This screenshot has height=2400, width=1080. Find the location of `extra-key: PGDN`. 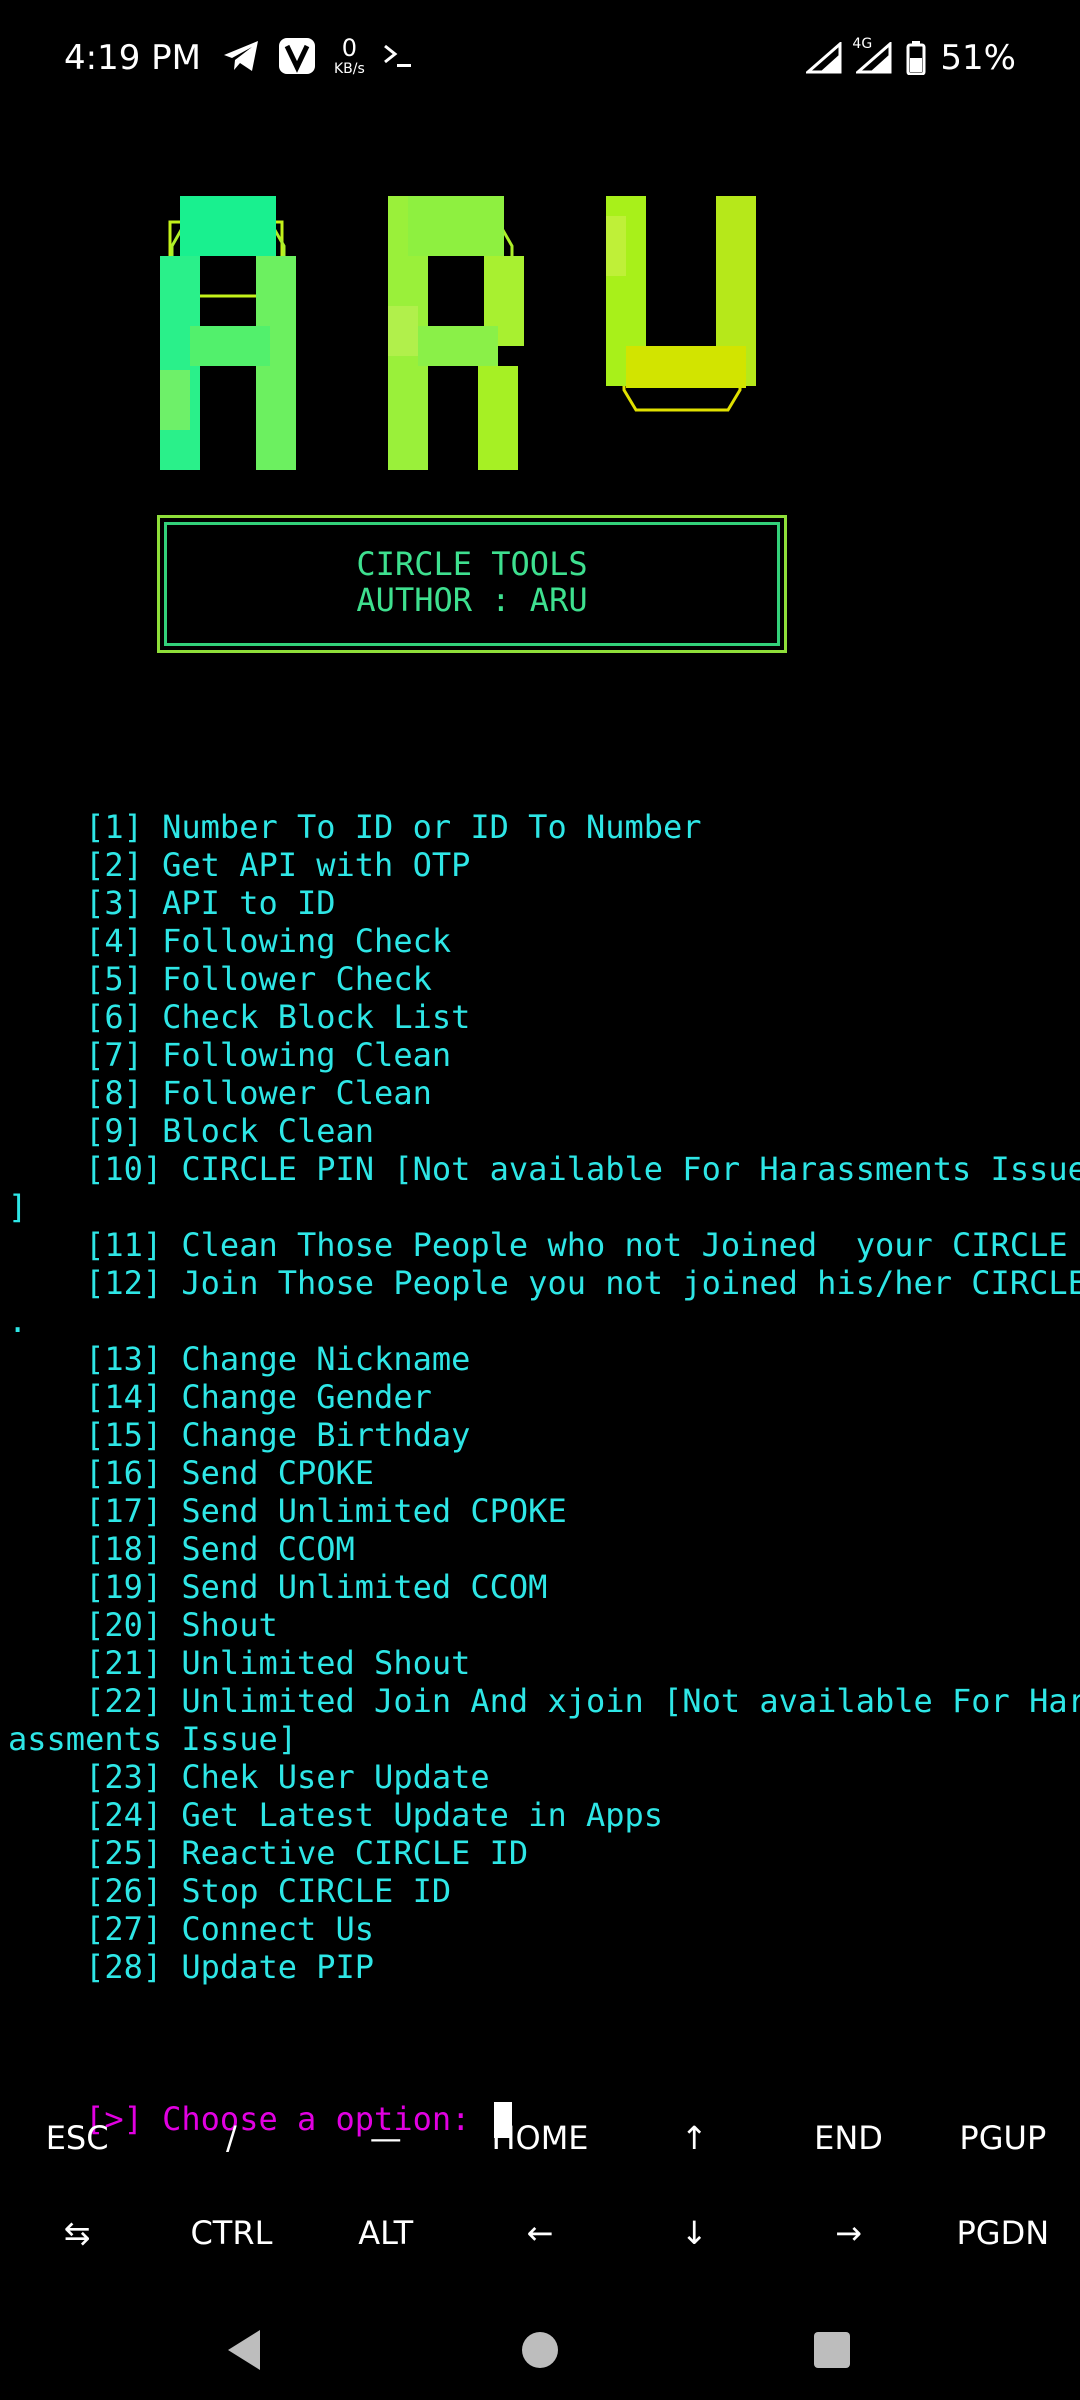

extra-key: PGDN is located at coordinates (1003, 2232).